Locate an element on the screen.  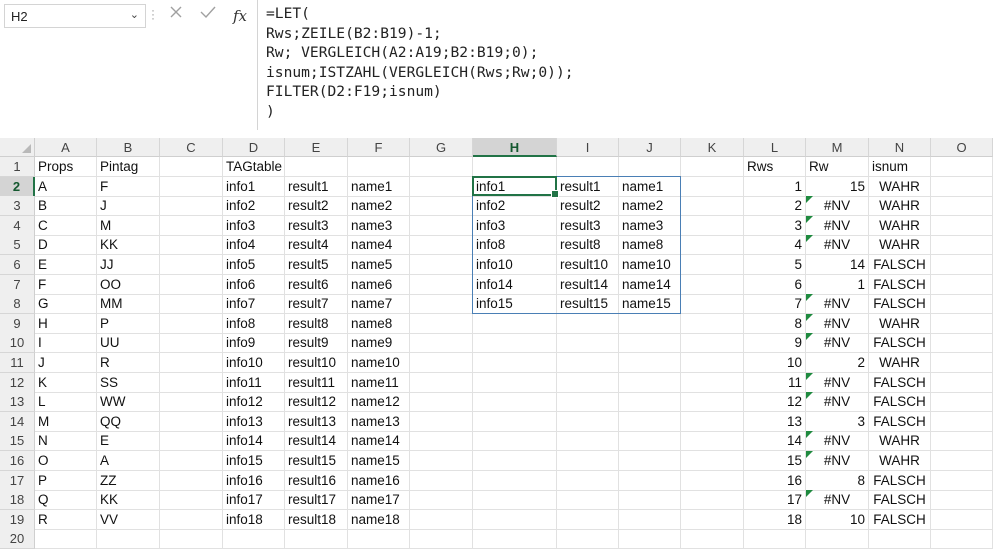
cell-f13: name12 is located at coordinates (379, 402).